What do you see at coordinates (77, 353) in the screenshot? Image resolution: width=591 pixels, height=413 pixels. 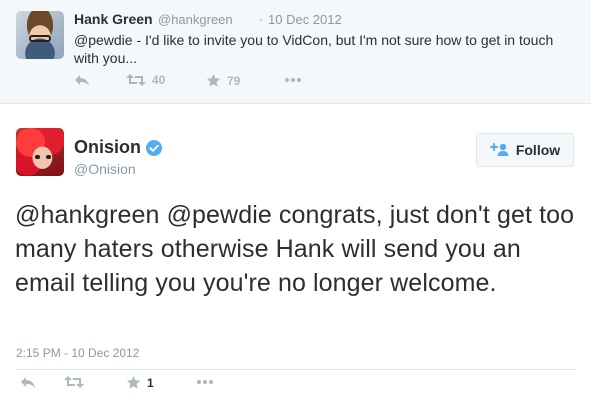 I see `main-tweet-timestamp: 2:15 PM - 10 Dec 2012` at bounding box center [77, 353].